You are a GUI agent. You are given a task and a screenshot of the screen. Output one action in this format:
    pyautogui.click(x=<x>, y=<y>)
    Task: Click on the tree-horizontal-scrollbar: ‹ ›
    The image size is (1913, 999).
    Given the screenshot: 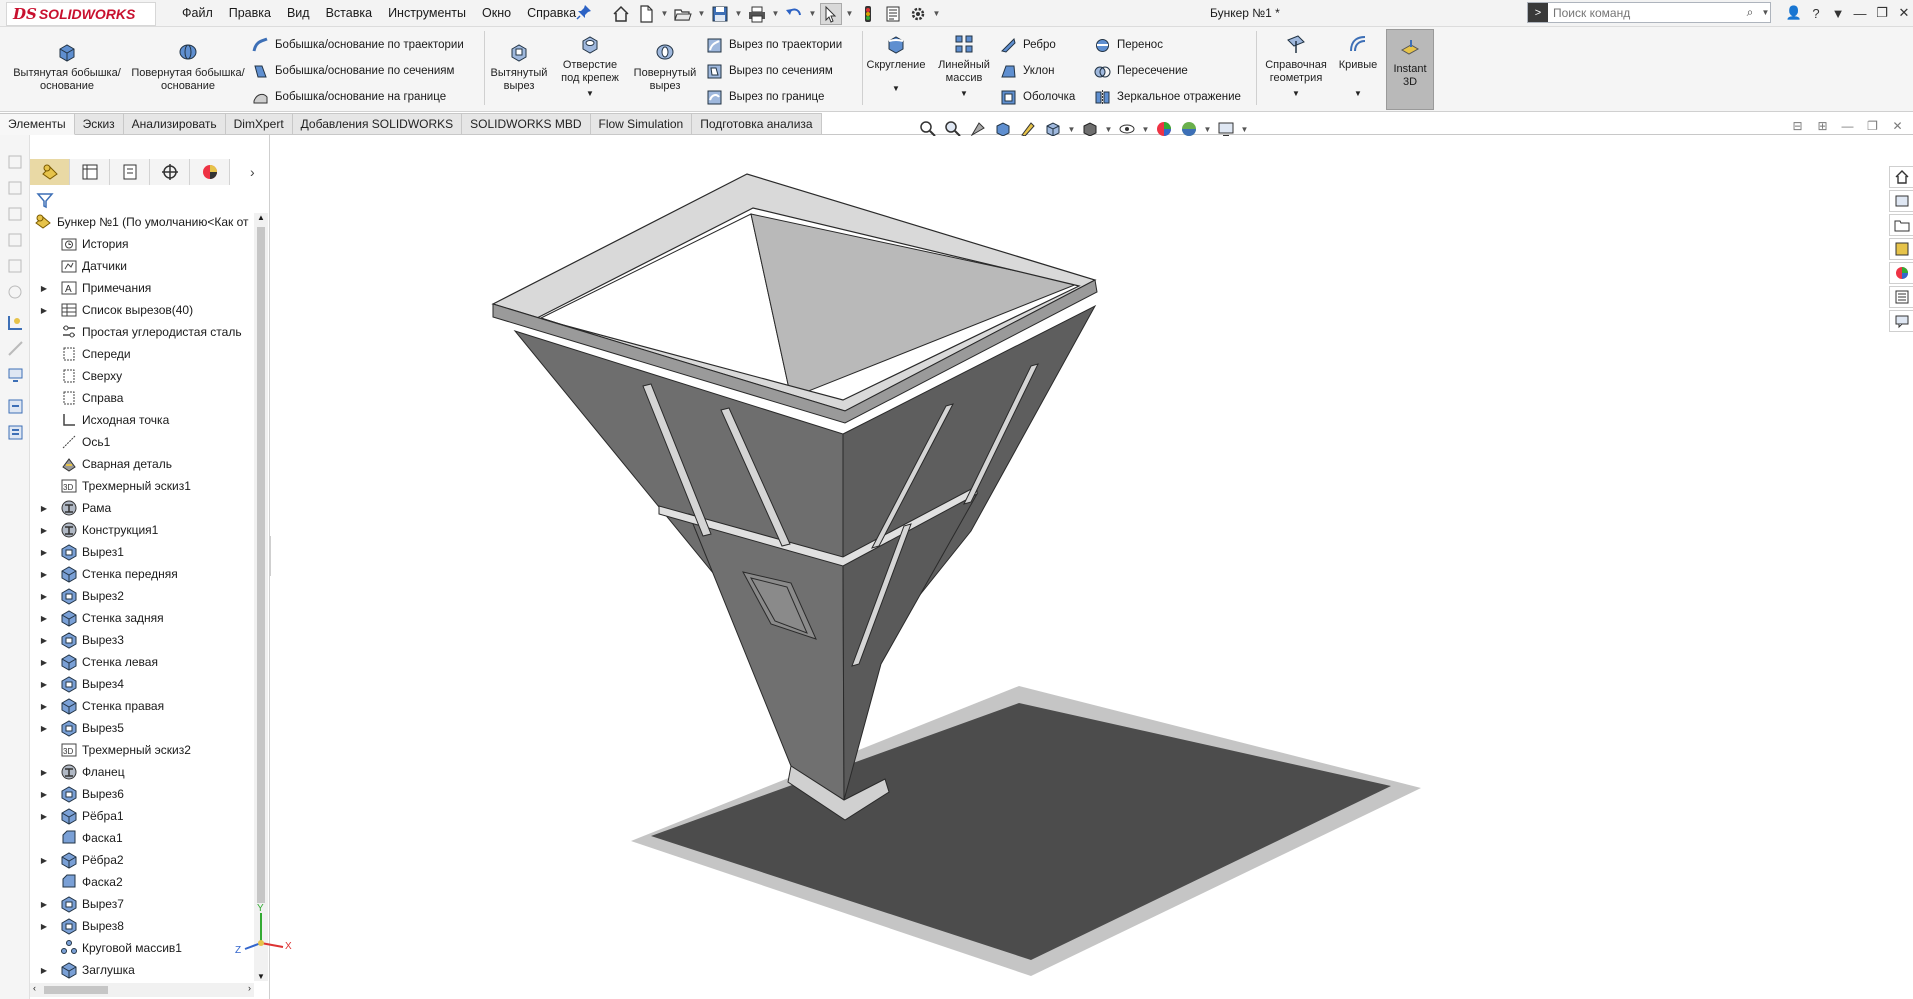 What is the action you would take?
    pyautogui.click(x=142, y=990)
    